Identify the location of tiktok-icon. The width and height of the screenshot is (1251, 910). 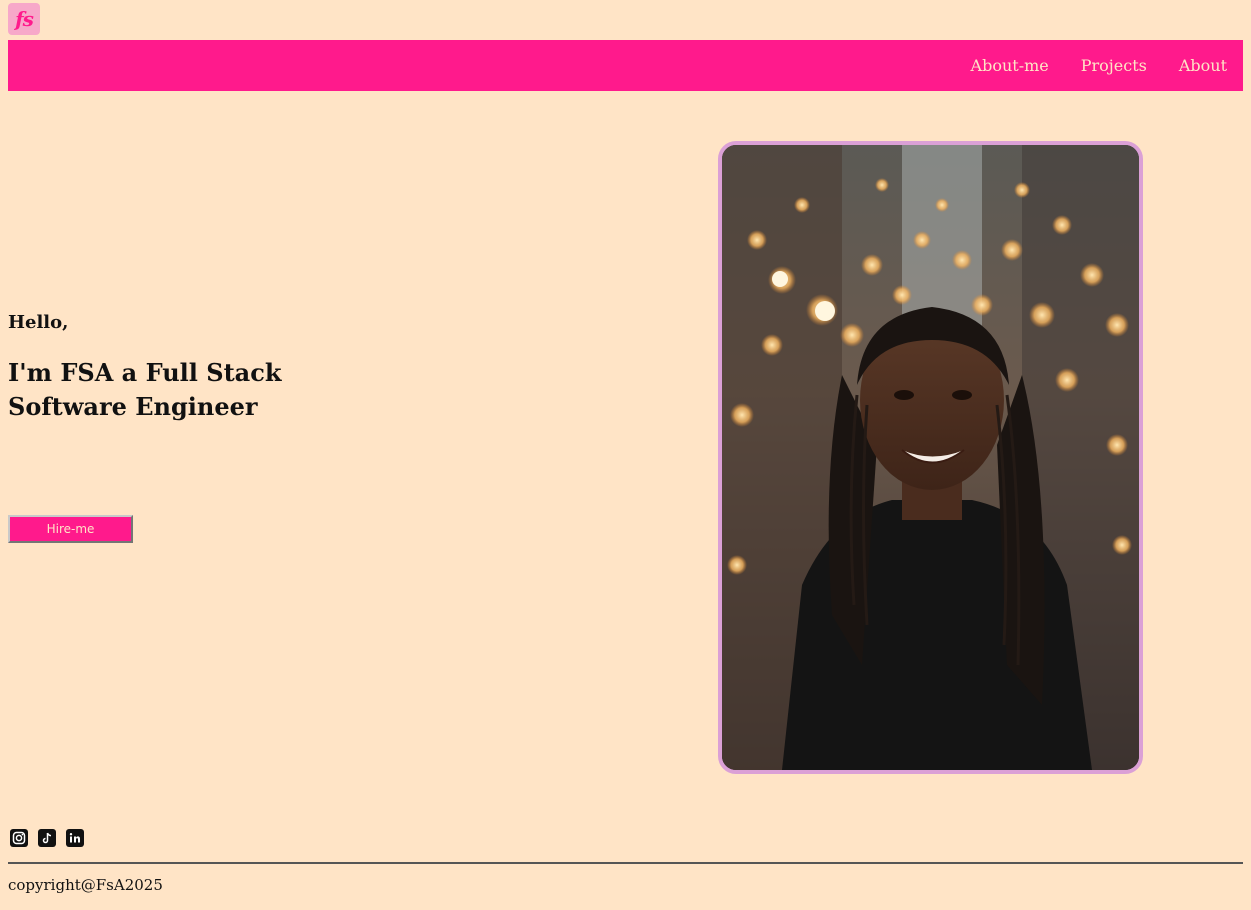
(47, 838).